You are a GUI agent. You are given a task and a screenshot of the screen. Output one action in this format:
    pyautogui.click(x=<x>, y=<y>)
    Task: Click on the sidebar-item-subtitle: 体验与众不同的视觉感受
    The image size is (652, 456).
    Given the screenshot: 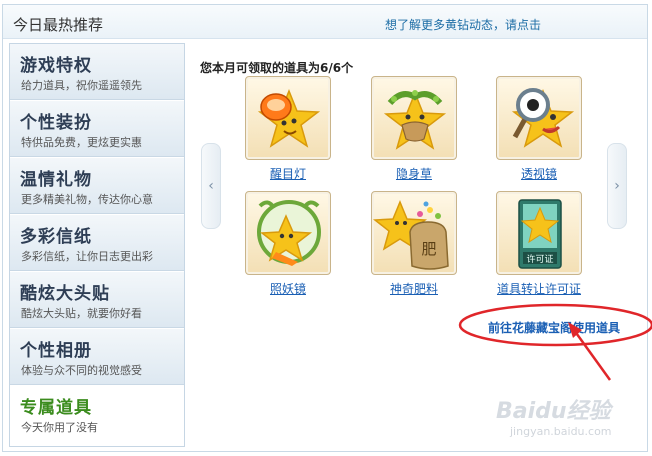 What is the action you would take?
    pyautogui.click(x=81, y=370)
    